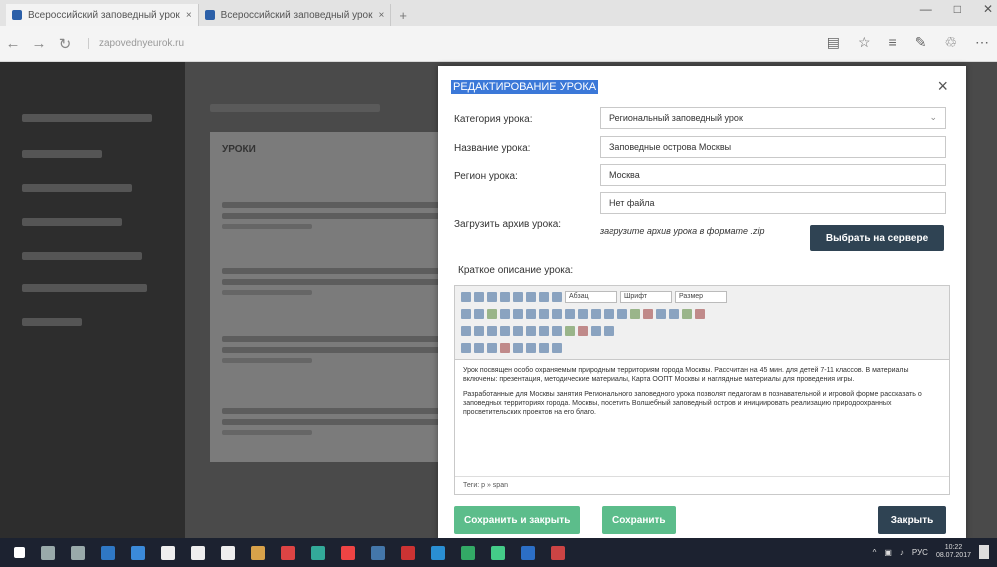 The height and width of the screenshot is (567, 997). I want to click on name-input: Заповедные острова Москвы, so click(773, 147).